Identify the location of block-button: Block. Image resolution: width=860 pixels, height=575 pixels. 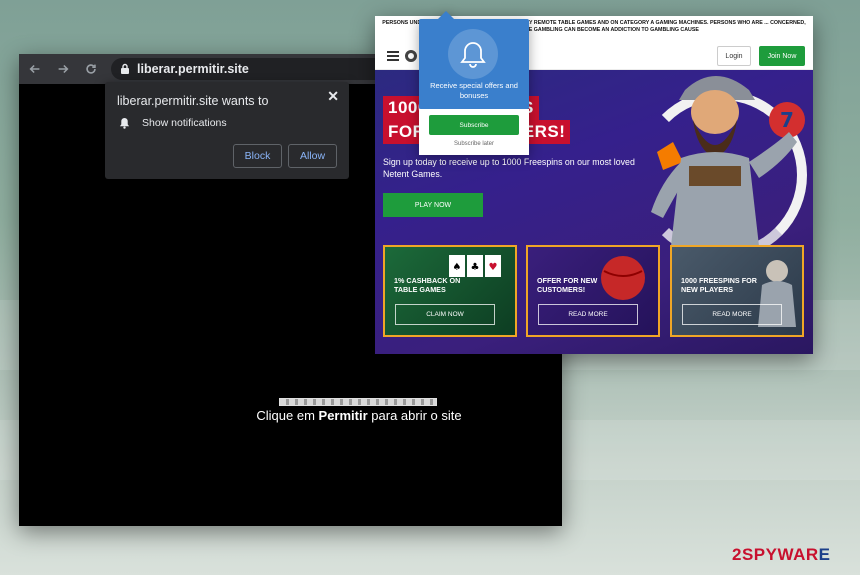
(257, 156).